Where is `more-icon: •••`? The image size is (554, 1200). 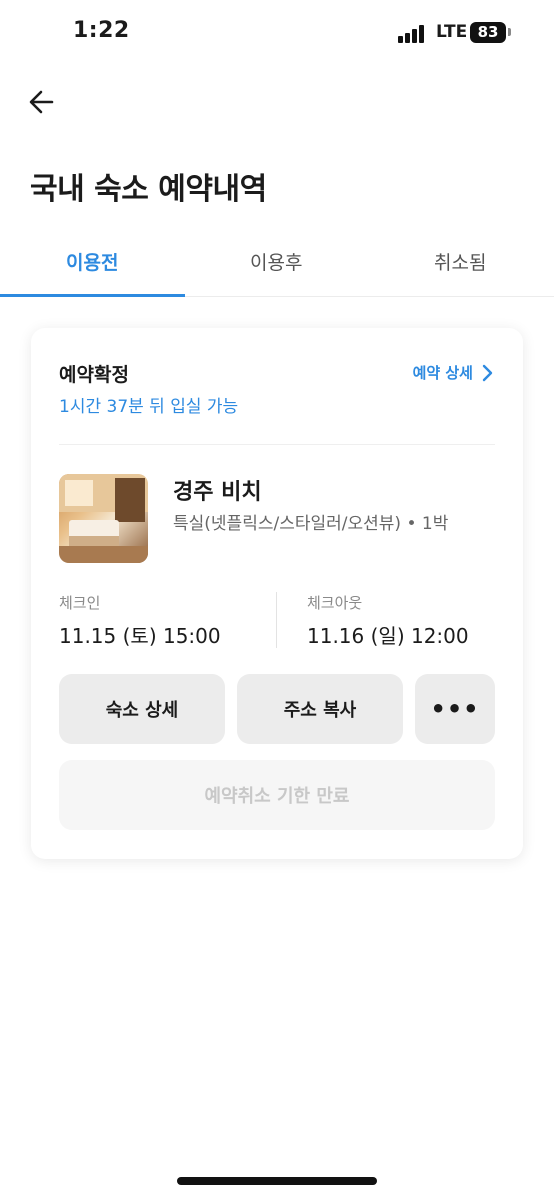
more-icon: ••• is located at coordinates (455, 709).